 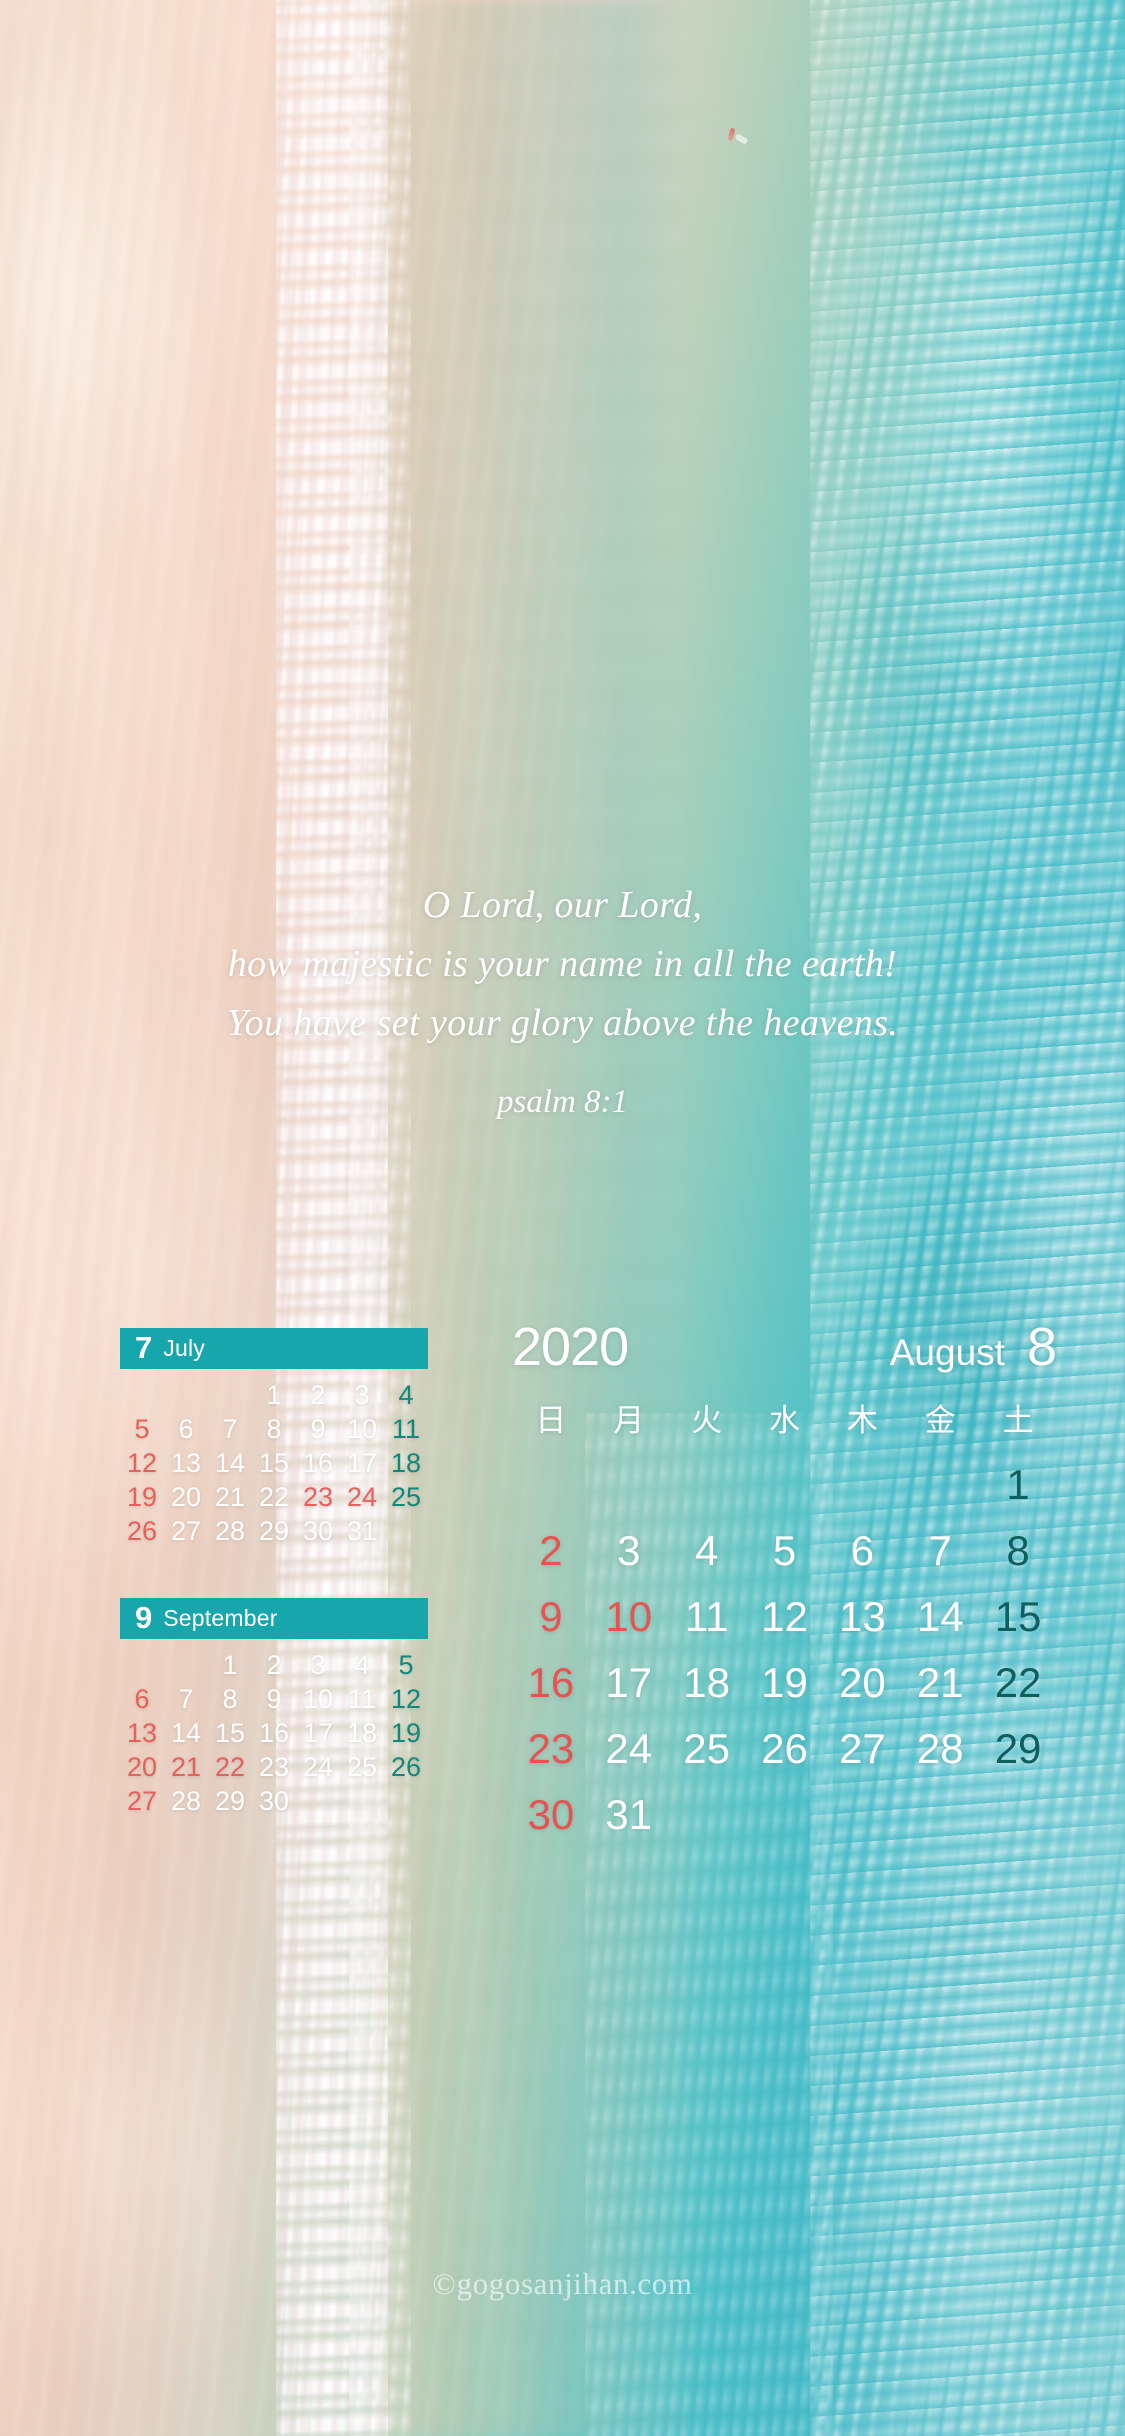 I want to click on weekday-header-3: 水, so click(x=784, y=1421).